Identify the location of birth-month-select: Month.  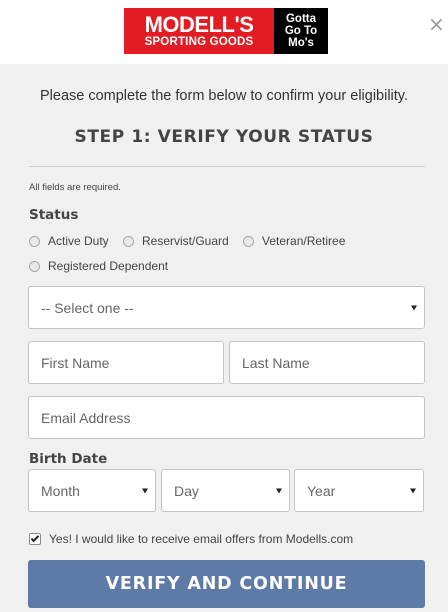
(92, 490).